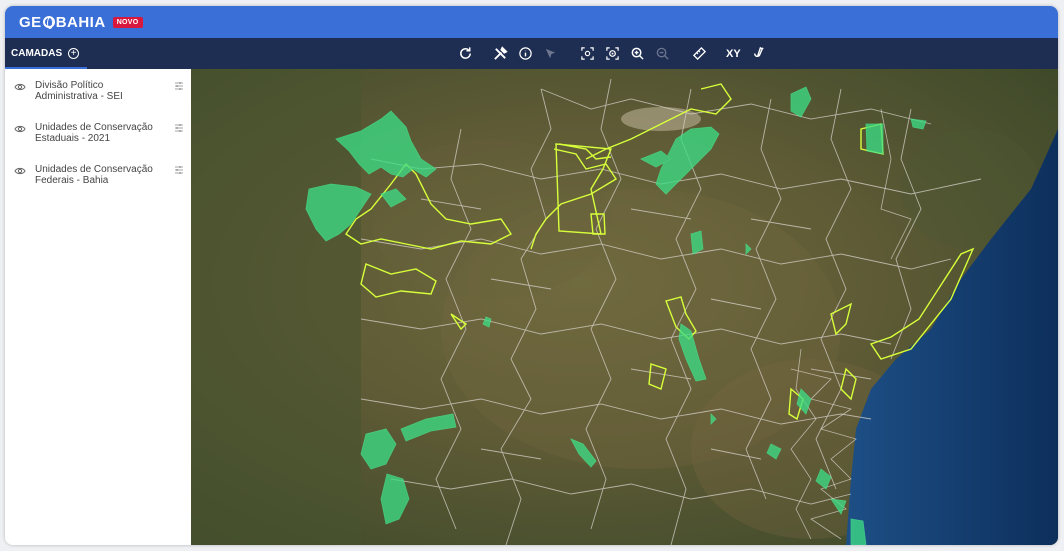 This screenshot has height=551, width=1064. Describe the element at coordinates (587, 54) in the screenshot. I see `zoom-extent-icon` at that location.